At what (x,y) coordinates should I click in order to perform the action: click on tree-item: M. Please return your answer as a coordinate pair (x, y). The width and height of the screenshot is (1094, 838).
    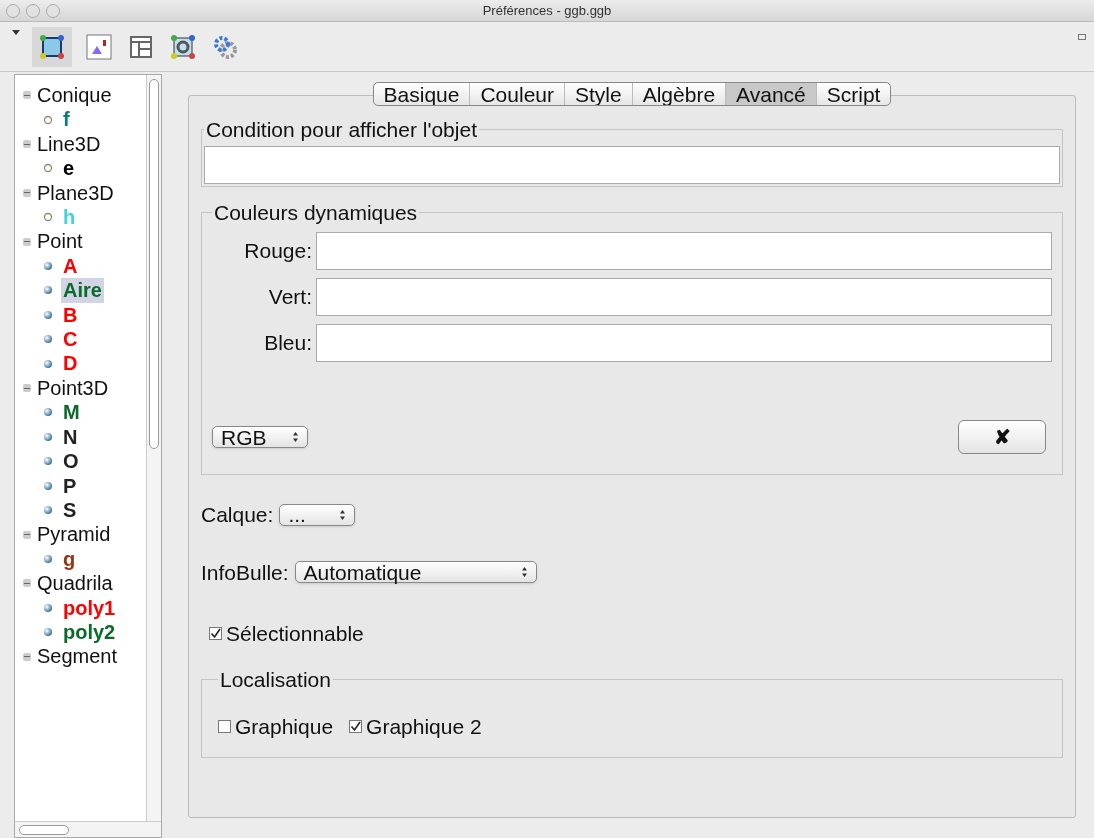
    Looking at the image, I should click on (71, 412).